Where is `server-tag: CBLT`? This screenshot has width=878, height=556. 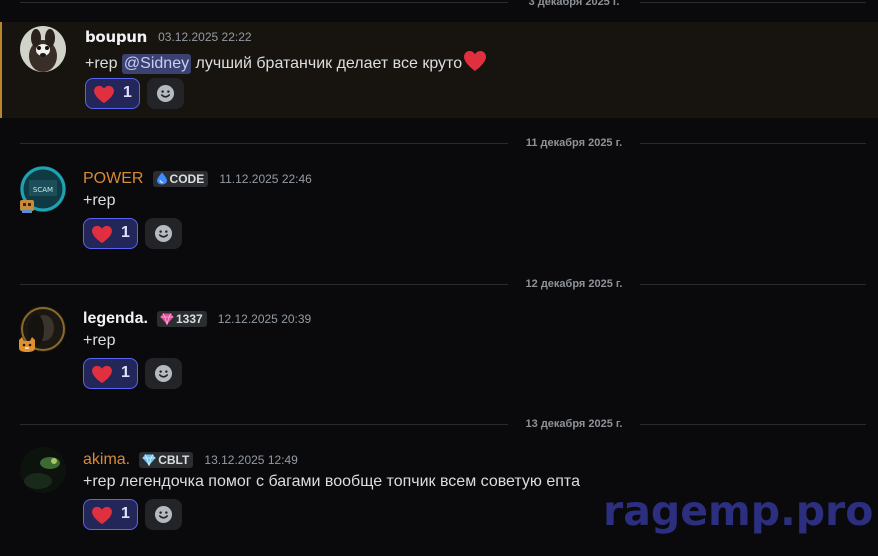
server-tag: CBLT is located at coordinates (166, 460).